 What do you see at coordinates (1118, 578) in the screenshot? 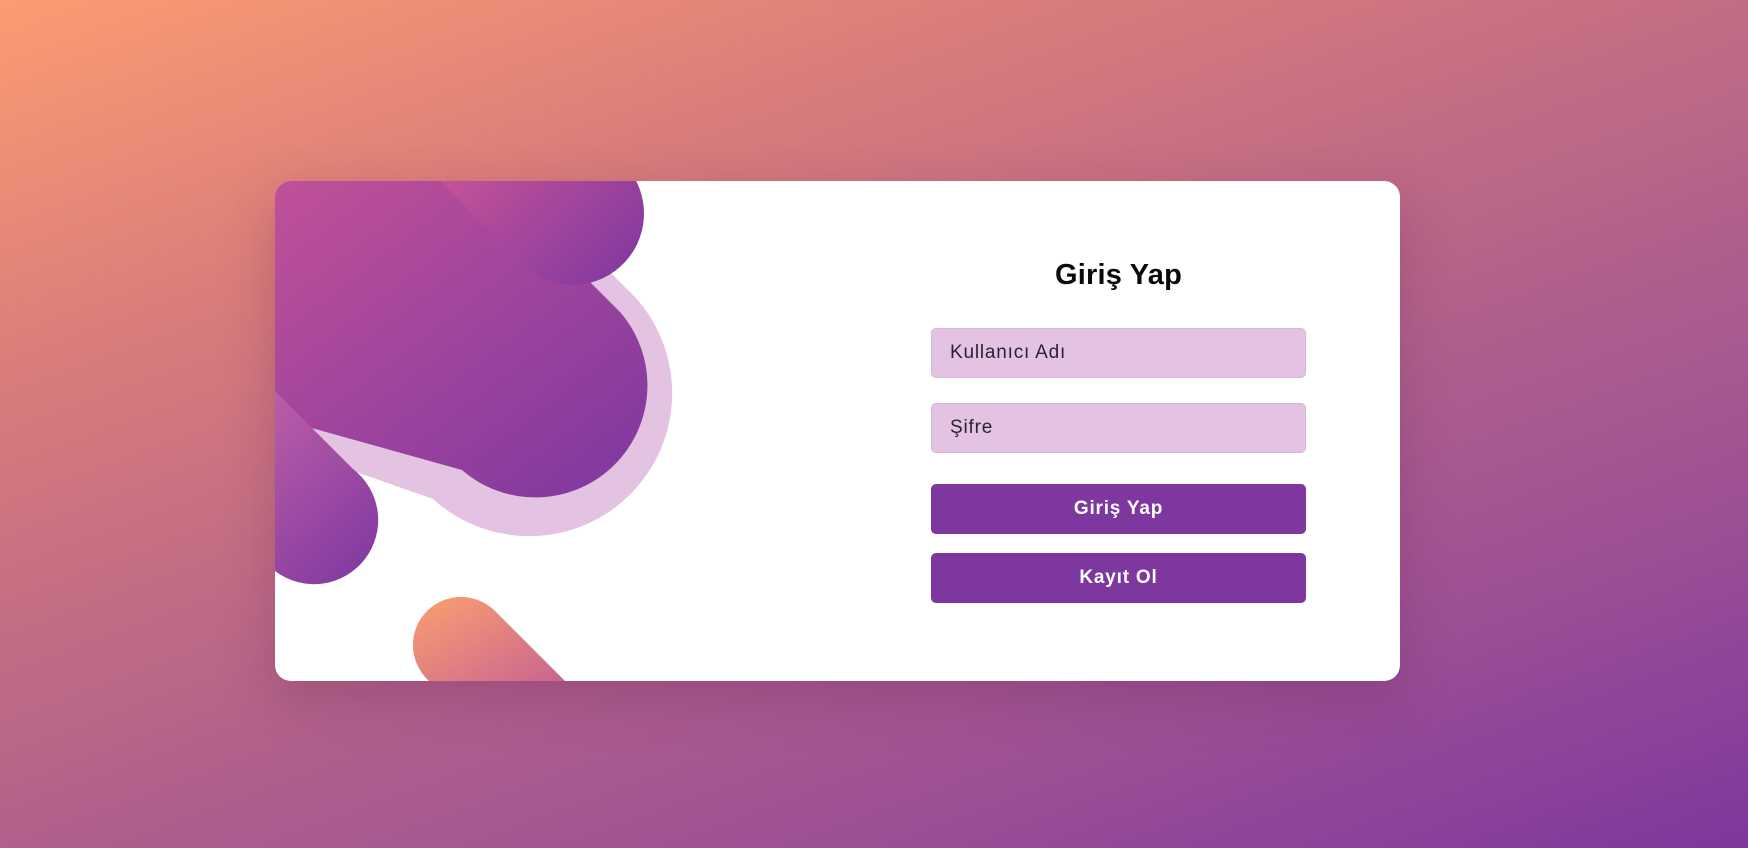
I see `register-button: Kayıt Ol` at bounding box center [1118, 578].